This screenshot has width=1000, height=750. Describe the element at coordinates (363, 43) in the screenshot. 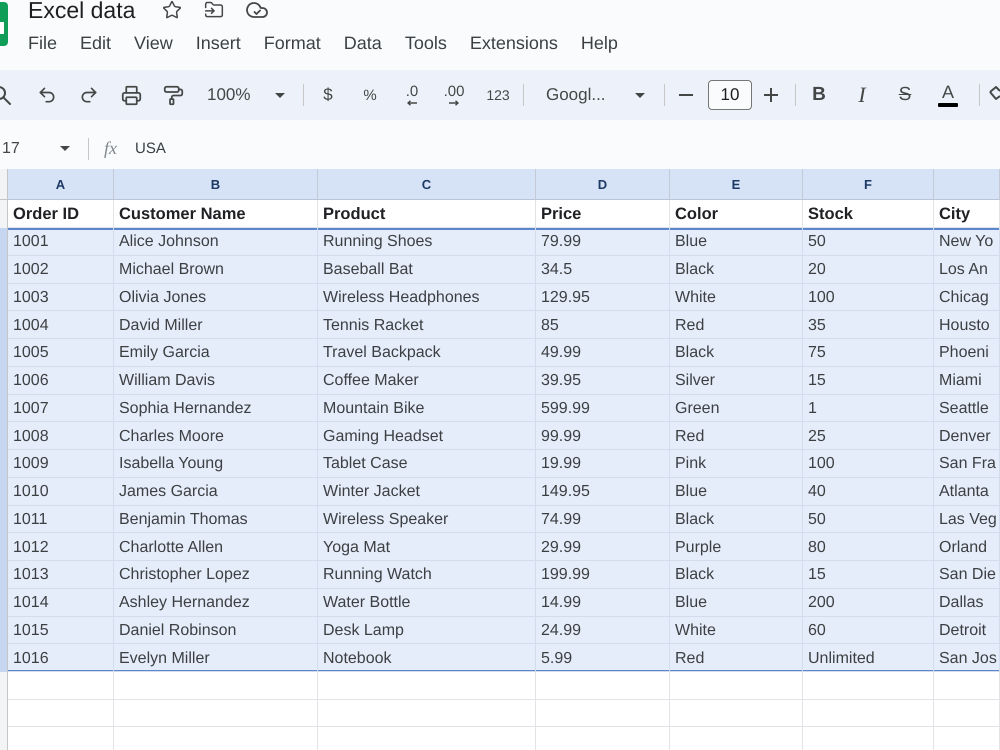

I see `menu-item: Data` at that location.